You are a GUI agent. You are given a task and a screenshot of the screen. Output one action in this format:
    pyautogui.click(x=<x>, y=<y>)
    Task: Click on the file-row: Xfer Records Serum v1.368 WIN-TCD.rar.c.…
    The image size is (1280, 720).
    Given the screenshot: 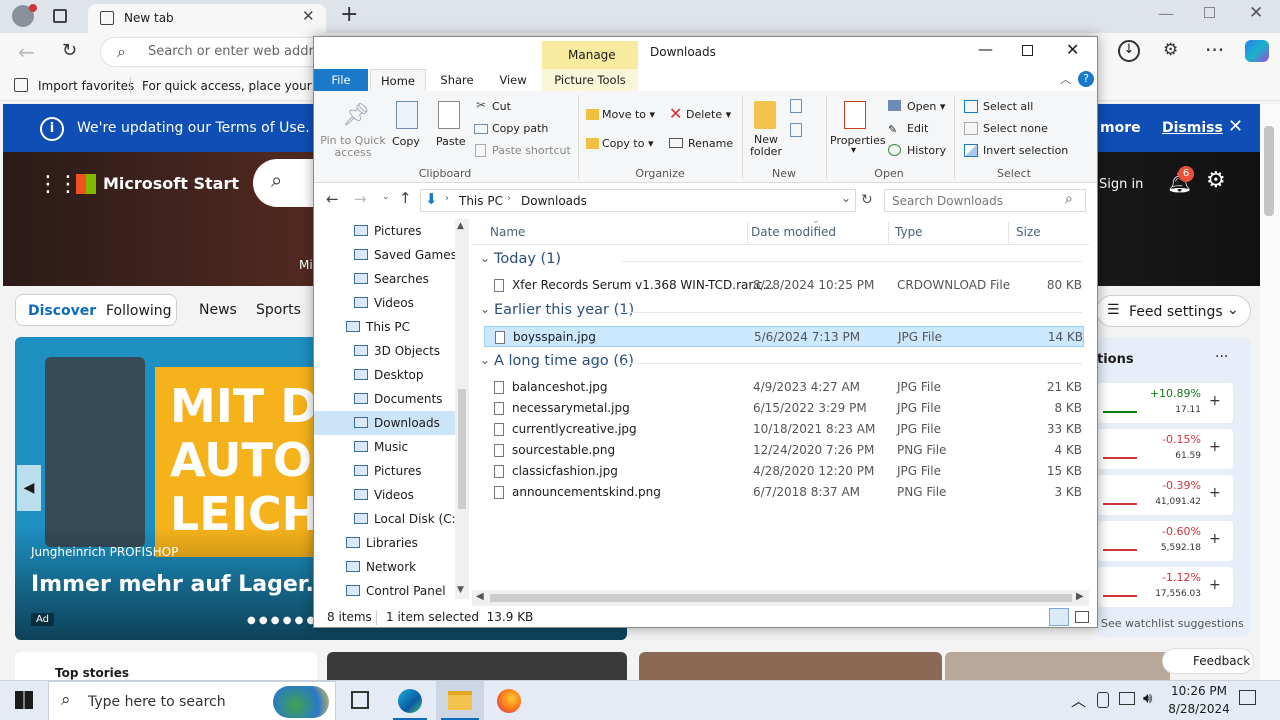 What is the action you would take?
    pyautogui.click(x=784, y=285)
    